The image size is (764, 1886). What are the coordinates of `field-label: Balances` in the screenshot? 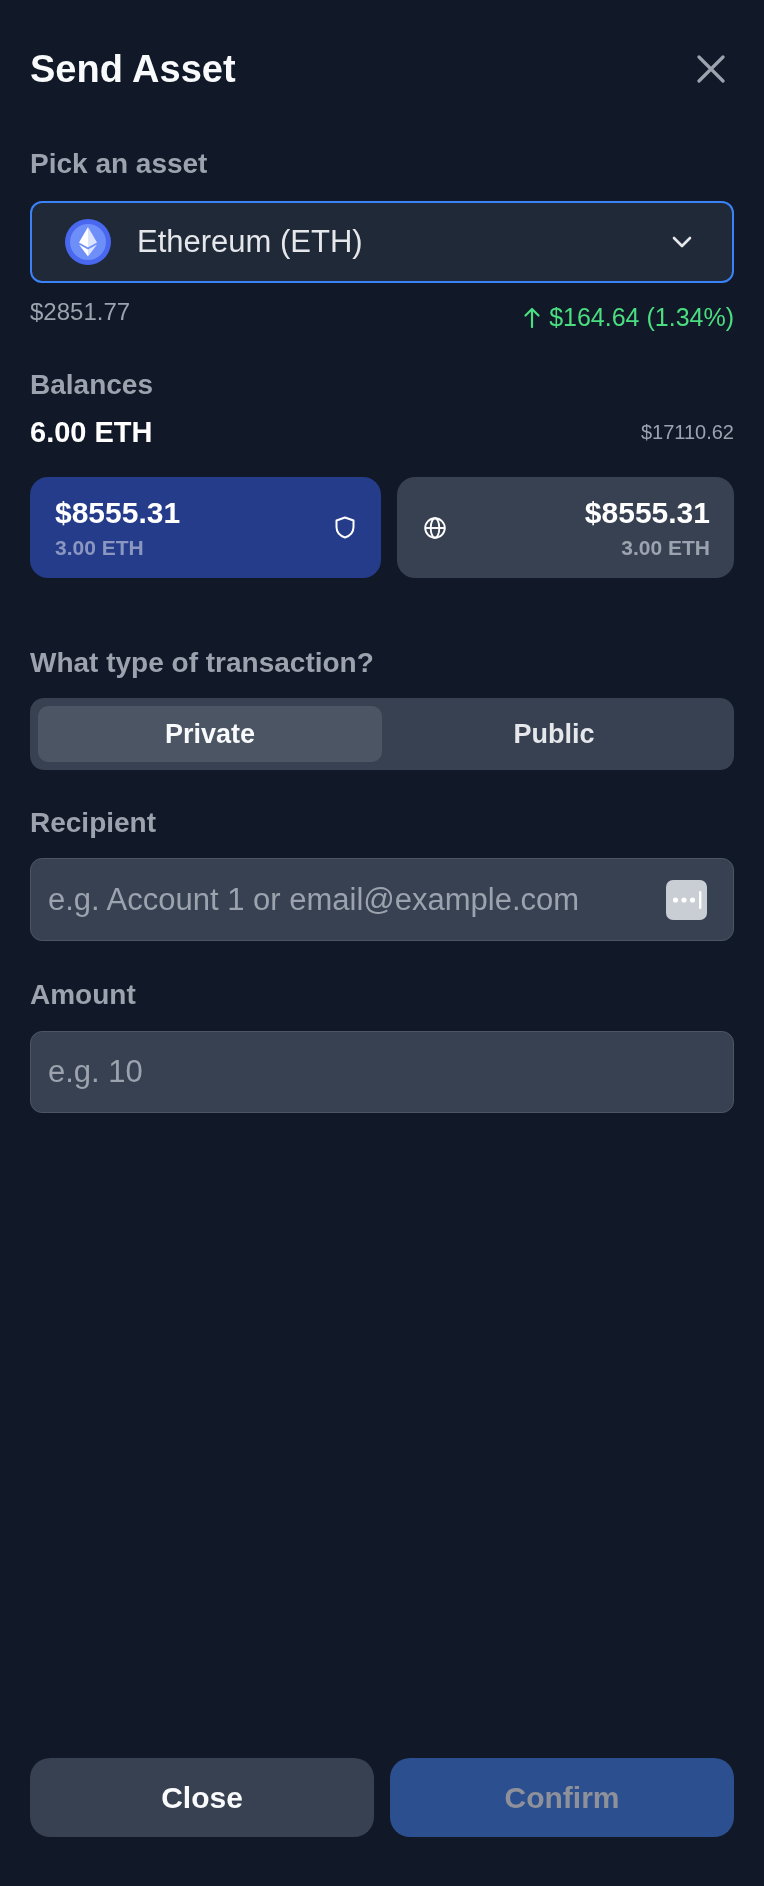 It's located at (91, 385).